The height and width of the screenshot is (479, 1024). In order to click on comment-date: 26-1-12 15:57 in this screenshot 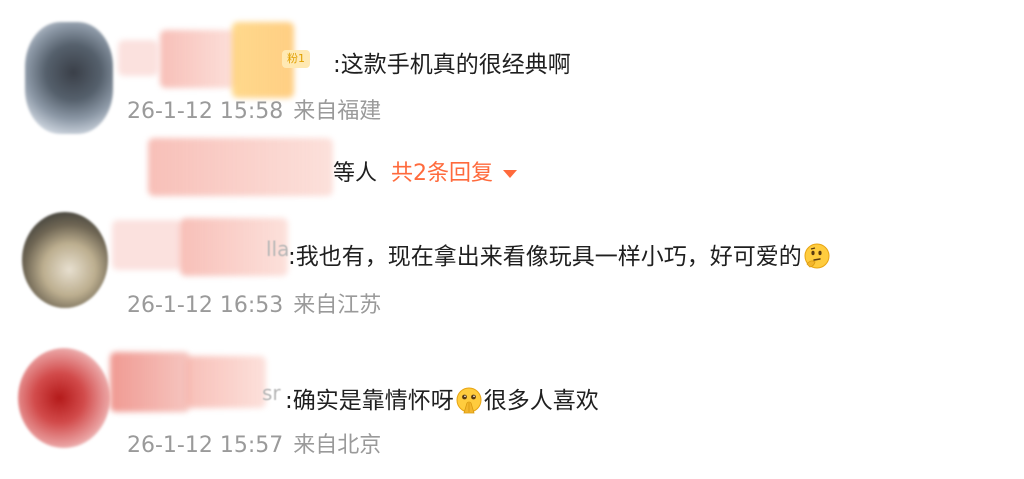, I will do `click(205, 445)`.